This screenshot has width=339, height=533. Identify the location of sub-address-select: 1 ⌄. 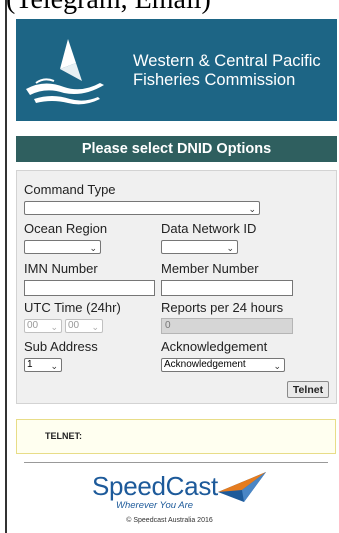
(43, 365).